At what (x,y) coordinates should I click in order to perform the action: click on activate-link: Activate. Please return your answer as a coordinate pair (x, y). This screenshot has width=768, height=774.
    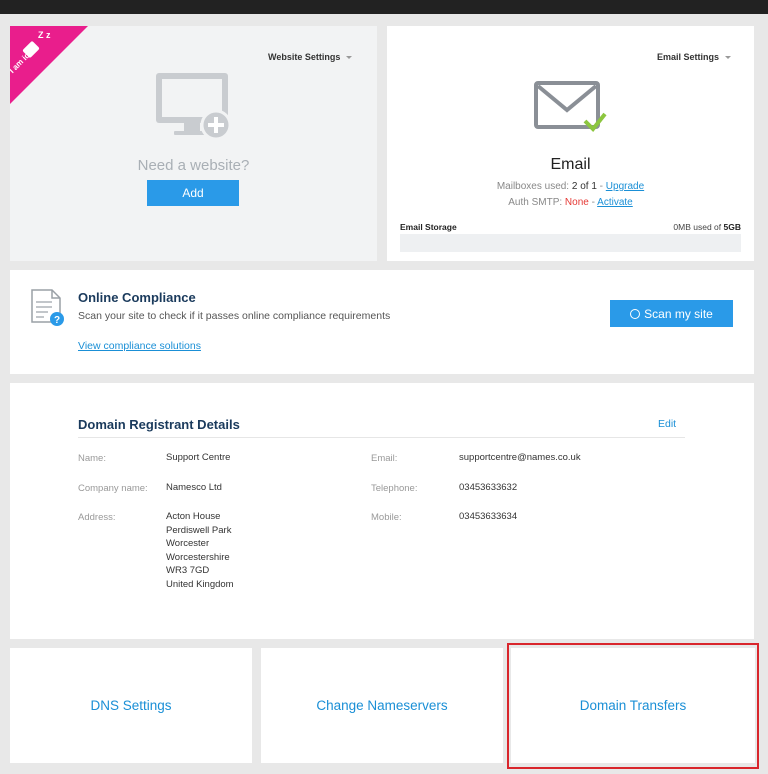
    Looking at the image, I should click on (615, 202).